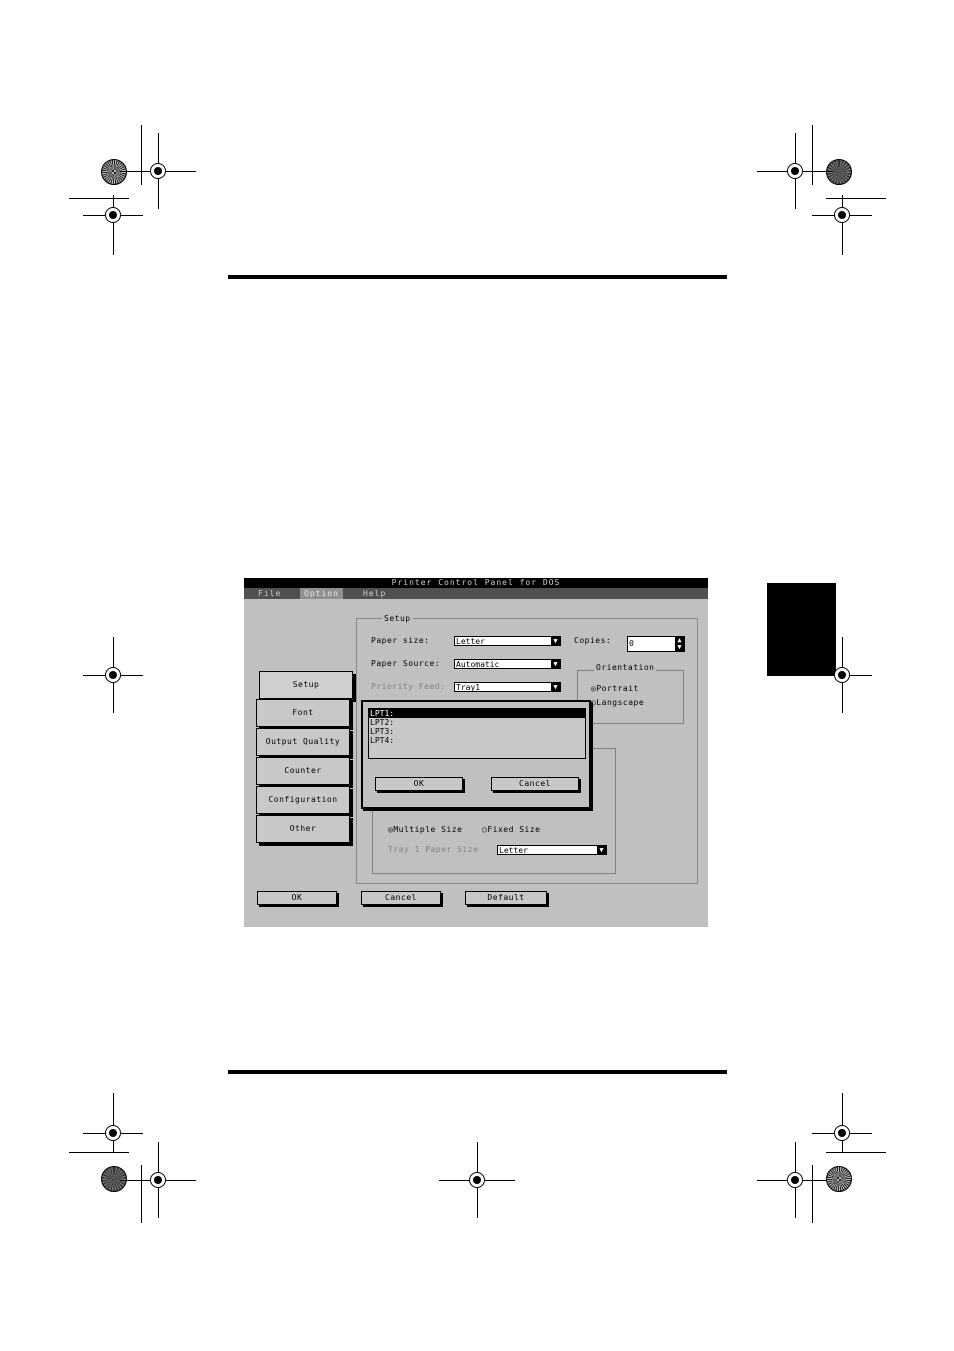 Image resolution: width=954 pixels, height=1351 pixels. What do you see at coordinates (552, 850) in the screenshot?
I see `tray-paper-size-select: Letter ▼` at bounding box center [552, 850].